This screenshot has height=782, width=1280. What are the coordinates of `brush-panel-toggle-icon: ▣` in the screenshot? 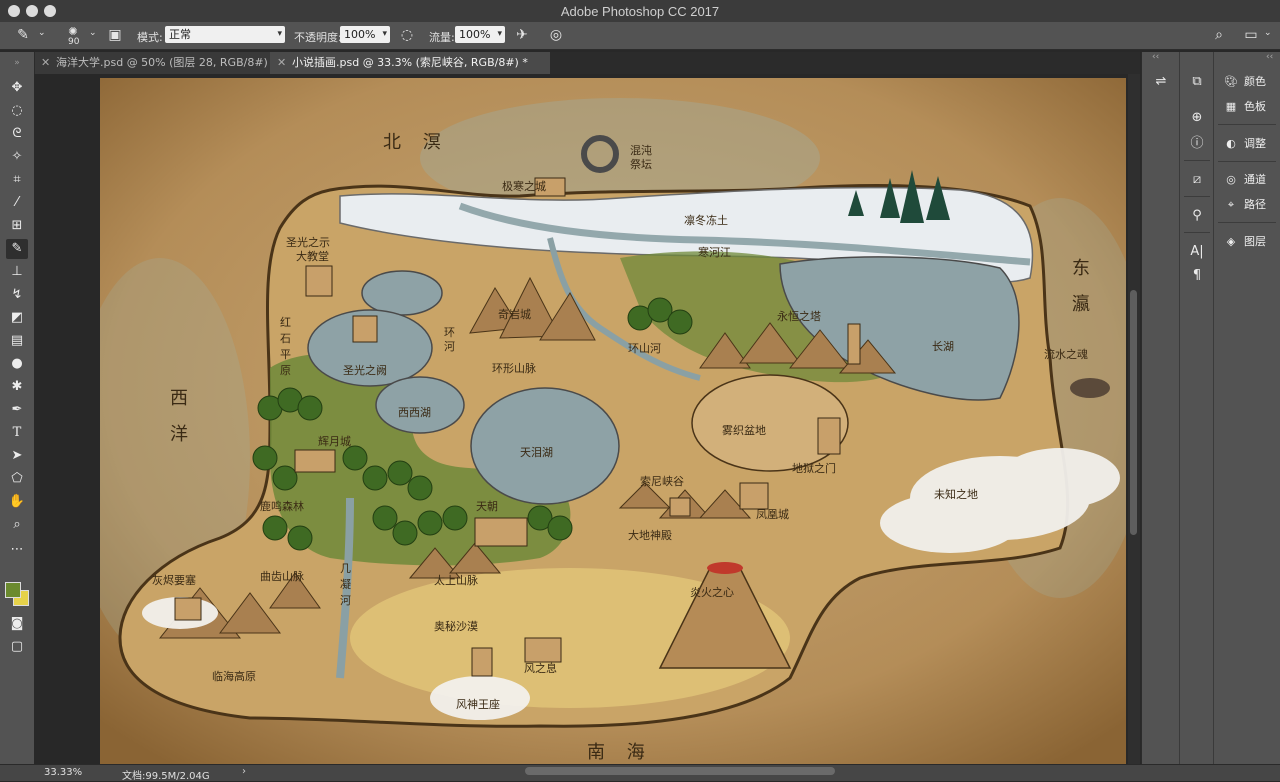 It's located at (115, 35).